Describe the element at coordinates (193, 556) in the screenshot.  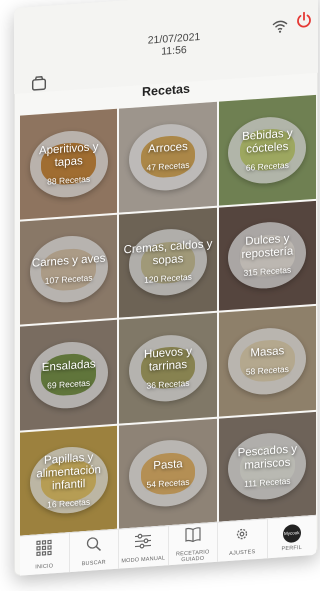
I see `nav-label: RECETARIO GUIADO` at that location.